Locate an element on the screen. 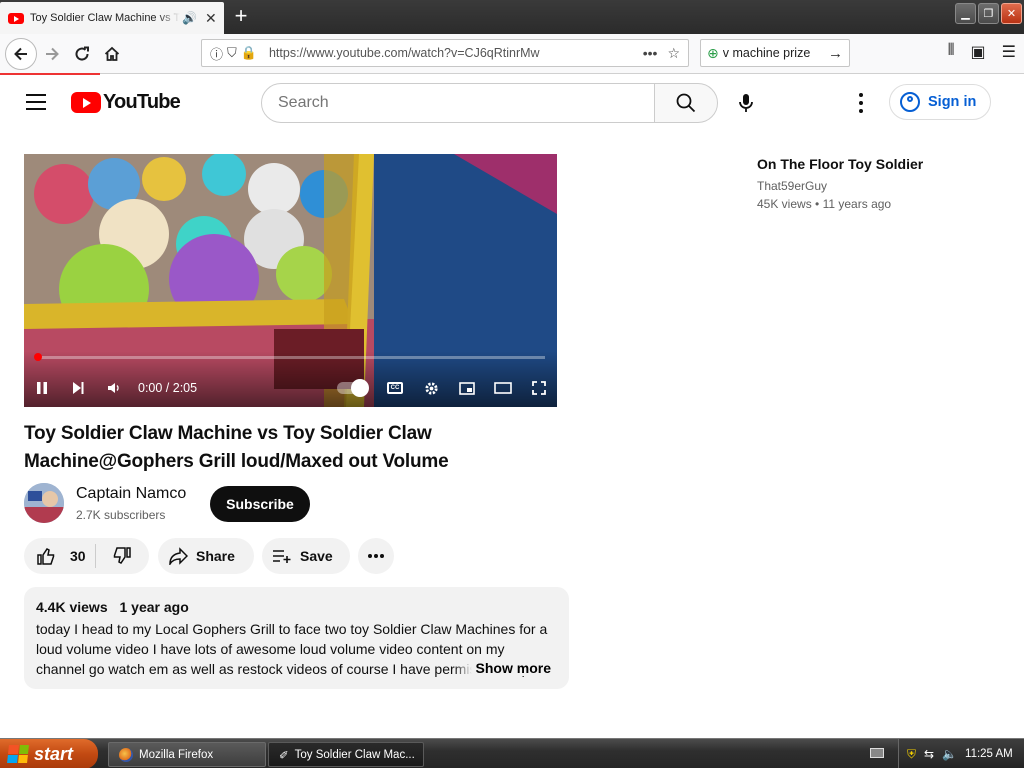 The width and height of the screenshot is (1024, 768). youtube-search-input: Search is located at coordinates (458, 103).